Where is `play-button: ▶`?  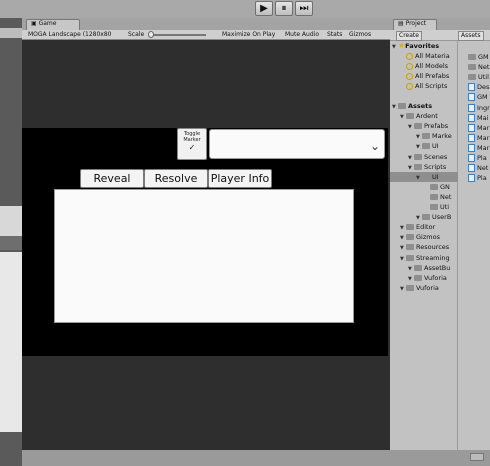
play-button: ▶ is located at coordinates (264, 8).